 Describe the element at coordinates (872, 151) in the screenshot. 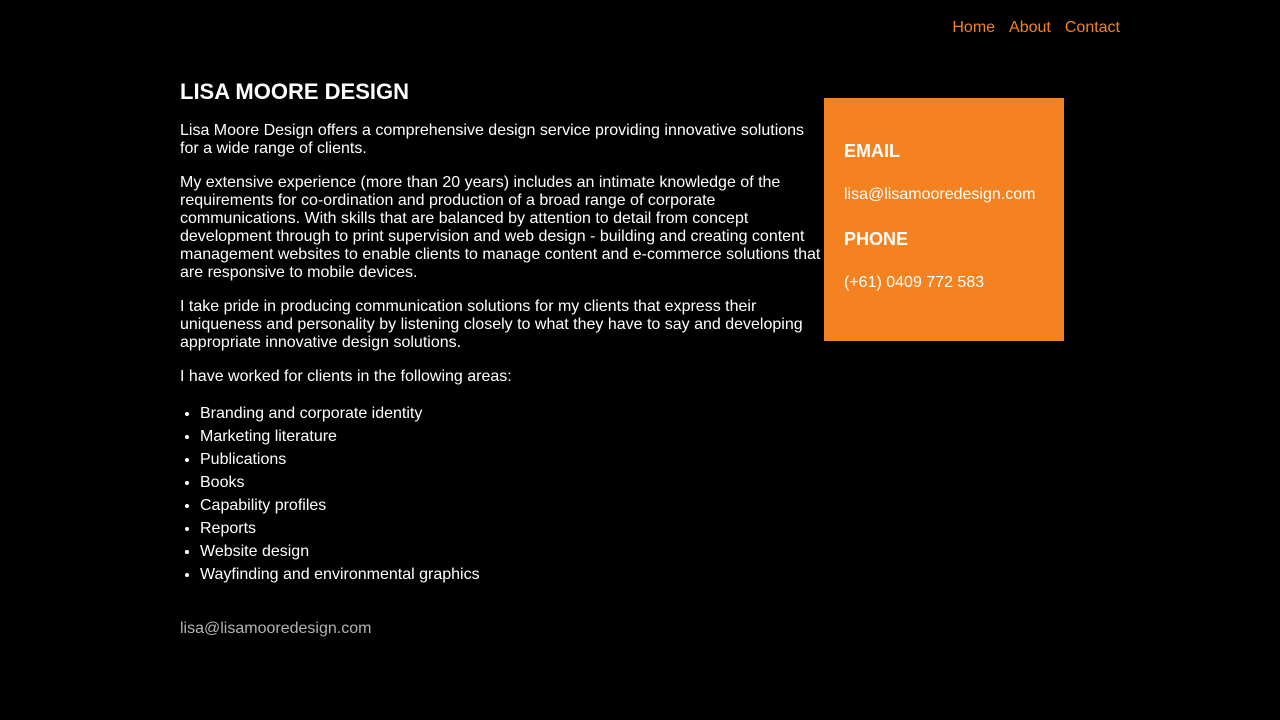

I see `email-heading: EMAIL` at that location.